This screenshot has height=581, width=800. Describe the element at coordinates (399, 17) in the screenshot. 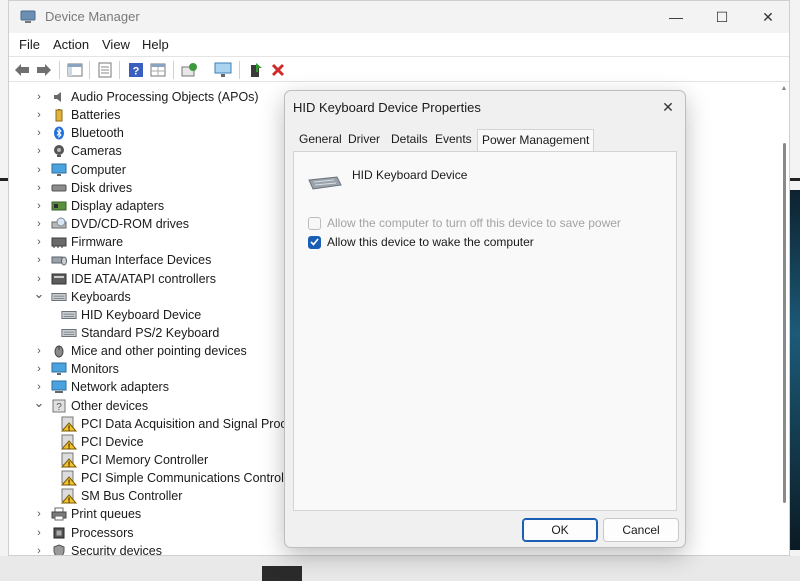

I see `title-bar: Device Manager — ☐ ✕` at that location.